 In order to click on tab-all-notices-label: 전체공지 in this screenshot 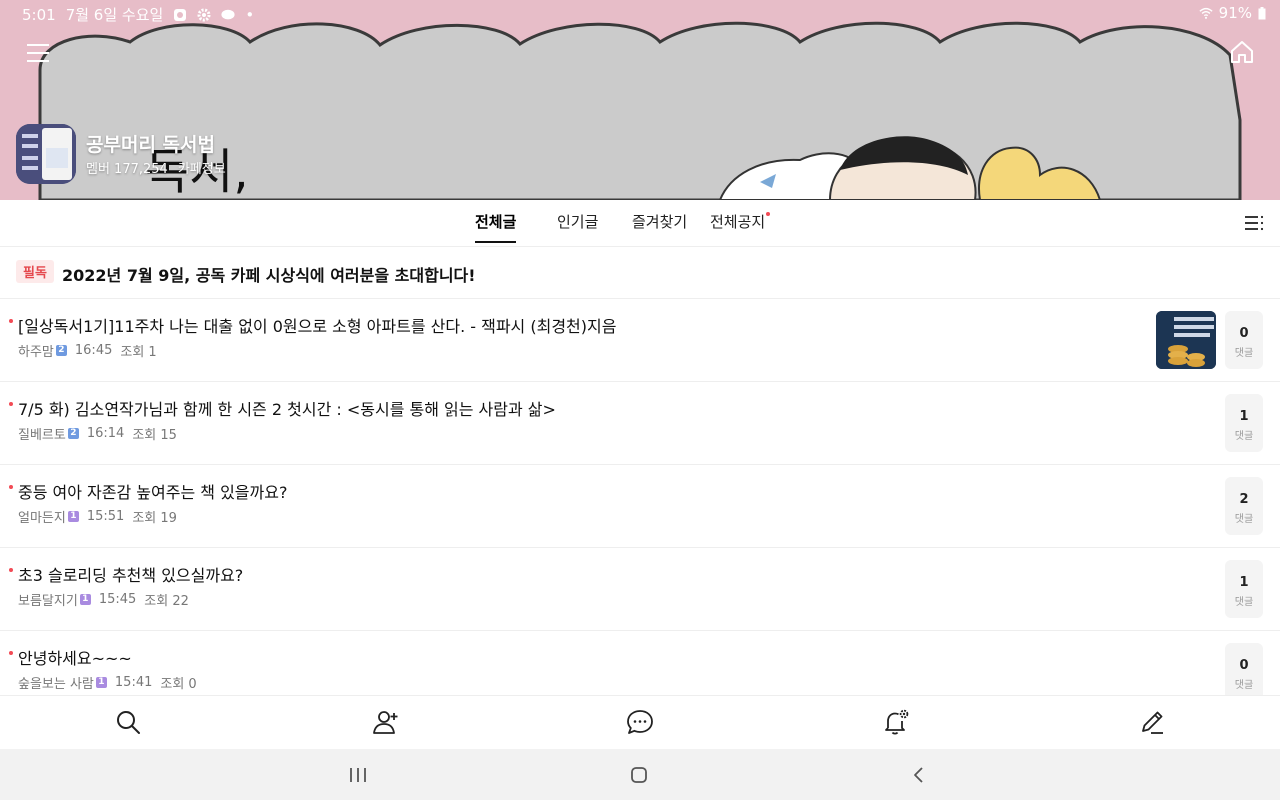, I will do `click(738, 222)`.